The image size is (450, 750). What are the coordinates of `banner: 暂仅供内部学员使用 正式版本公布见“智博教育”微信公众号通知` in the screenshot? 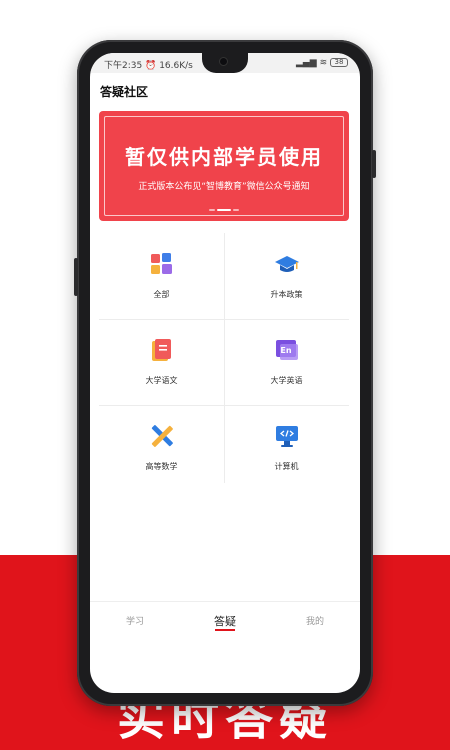 It's located at (224, 166).